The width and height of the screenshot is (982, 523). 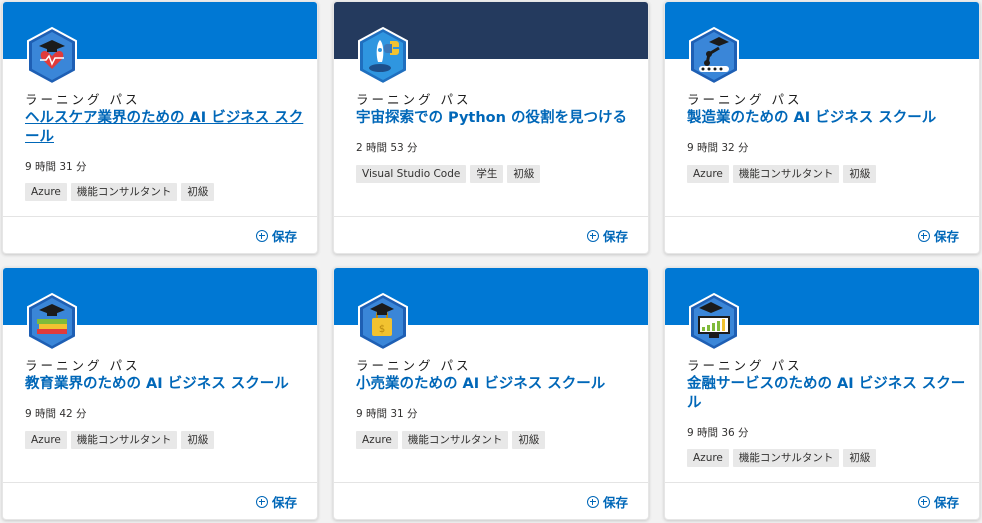 What do you see at coordinates (497, 384) in the screenshot?
I see `card-title-link: 小売業のための AI ビジネス スクール` at bounding box center [497, 384].